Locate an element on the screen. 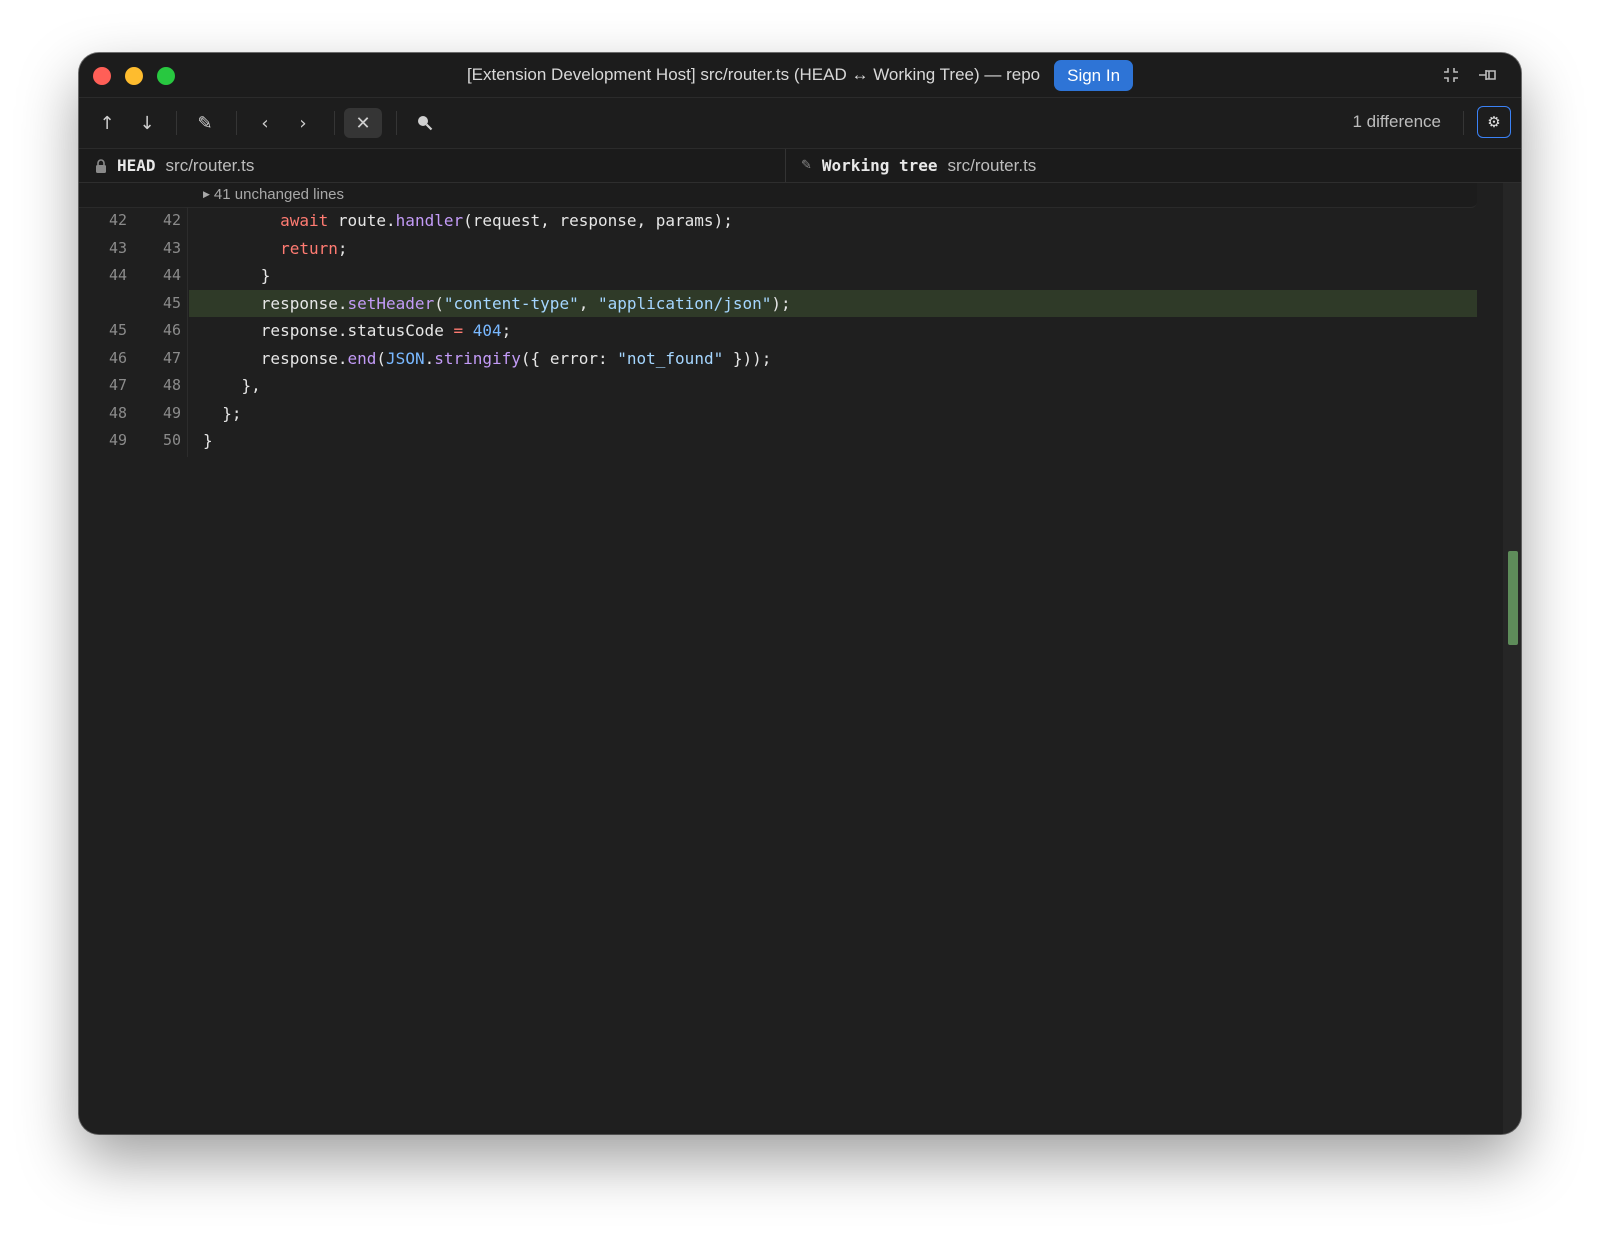 Image resolution: width=1600 pixels, height=1239 pixels. code-token: }; is located at coordinates (222, 413).